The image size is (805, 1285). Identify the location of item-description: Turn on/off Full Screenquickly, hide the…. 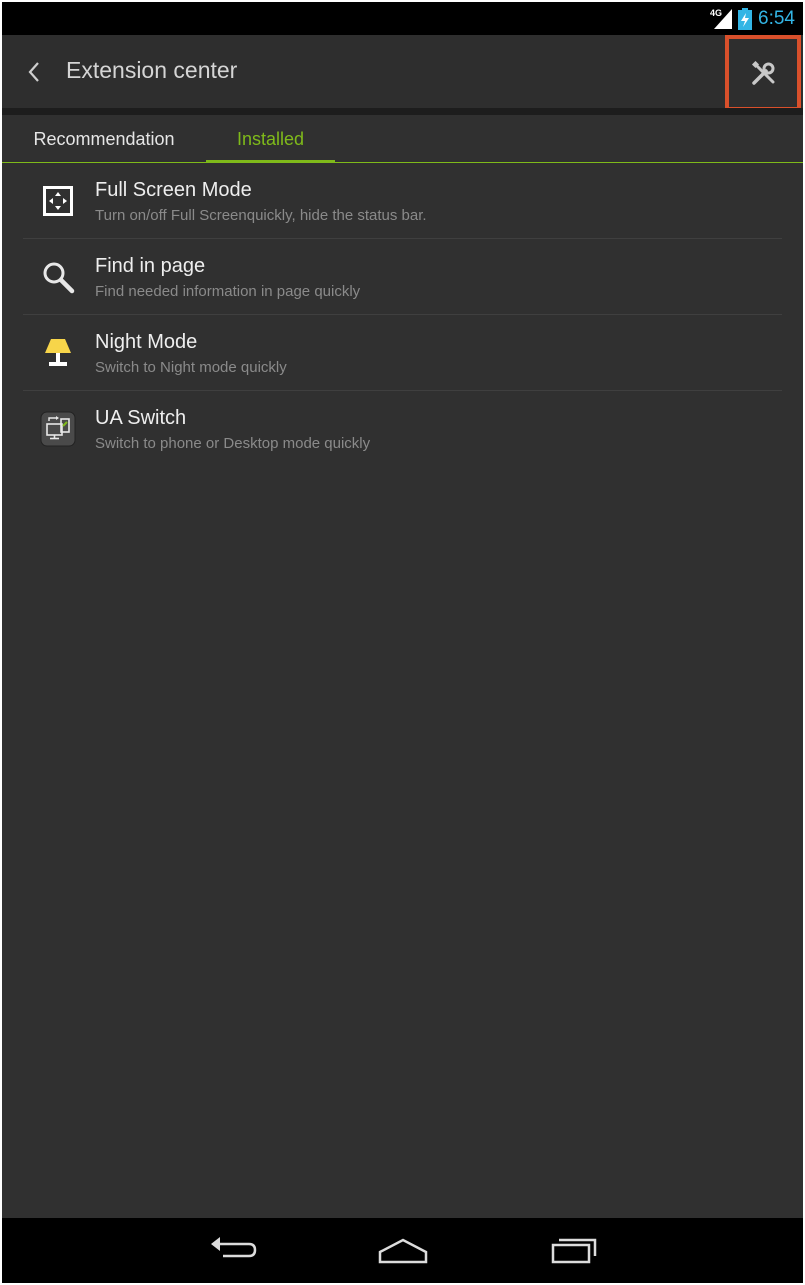
(261, 215).